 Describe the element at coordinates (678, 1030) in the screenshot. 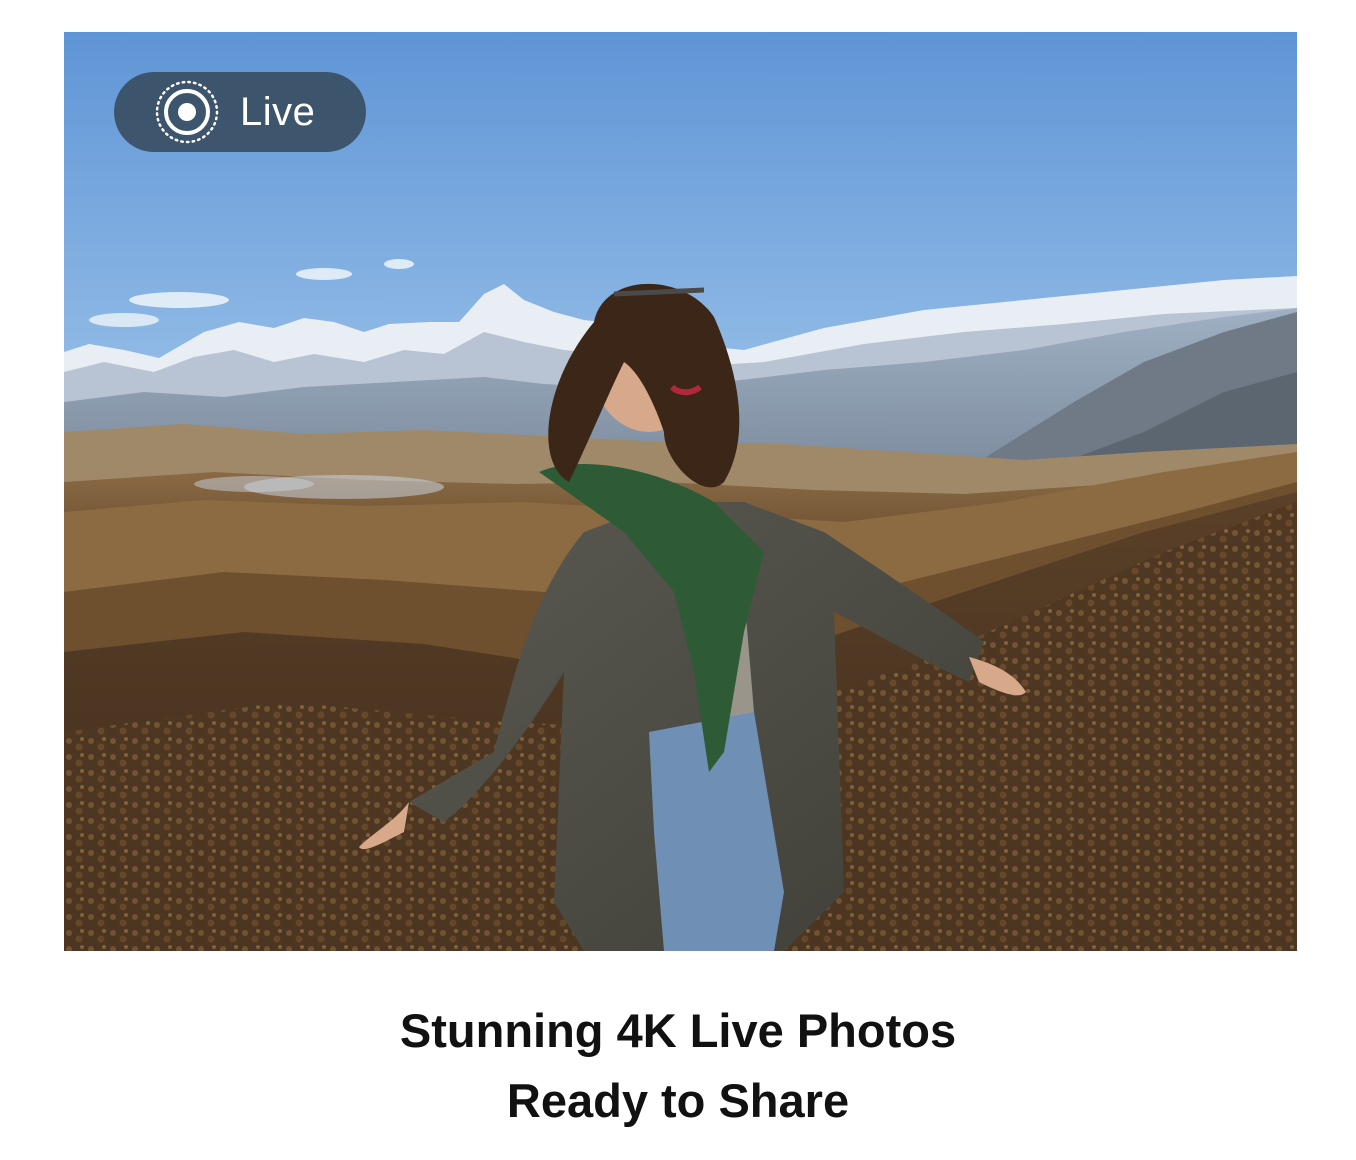

I see `caption-line-1: Stunning 4K Live Photos` at that location.